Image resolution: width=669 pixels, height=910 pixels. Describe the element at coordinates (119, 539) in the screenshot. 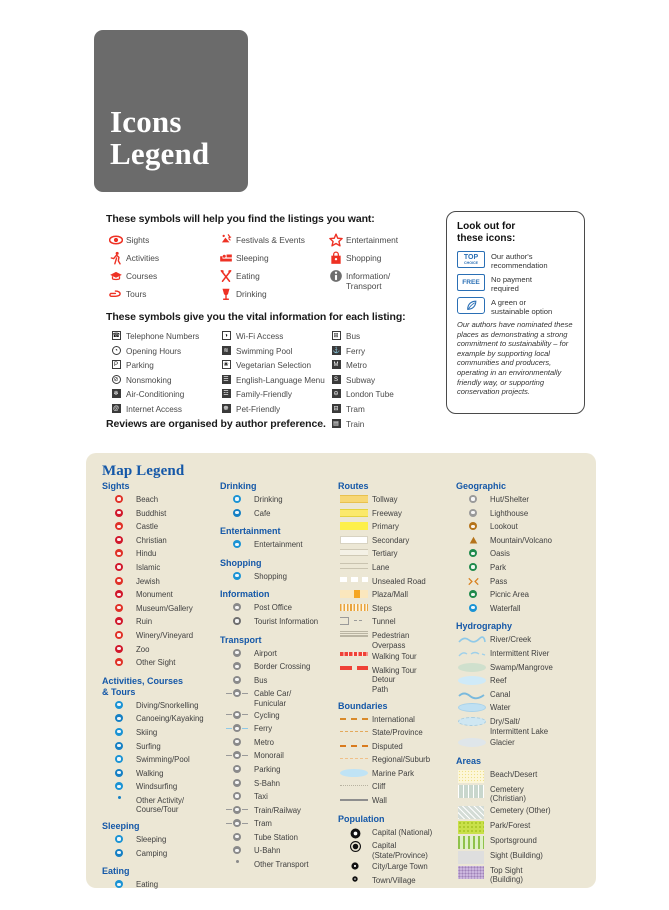

I see `christian-pin-icon` at that location.